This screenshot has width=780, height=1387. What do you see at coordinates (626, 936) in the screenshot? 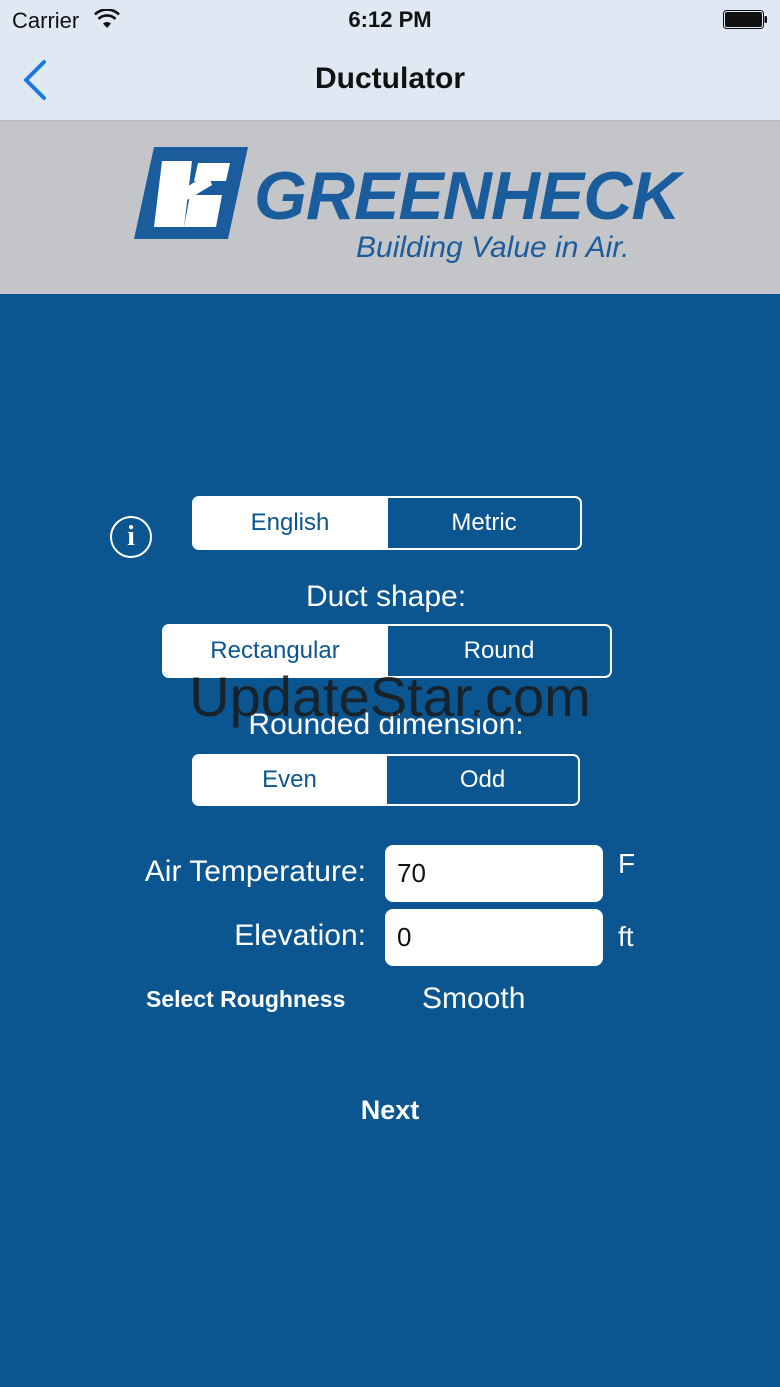
I see `elevation-unit: ft` at bounding box center [626, 936].